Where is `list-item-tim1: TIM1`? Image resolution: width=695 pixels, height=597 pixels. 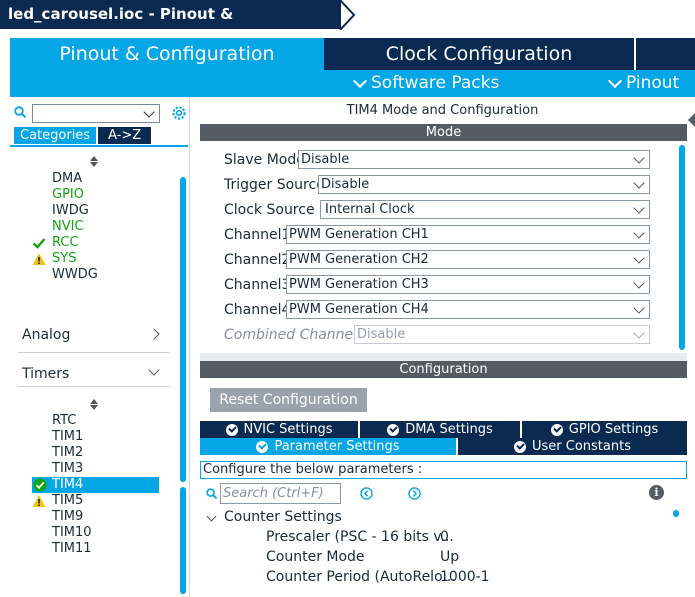
list-item-tim1: TIM1 is located at coordinates (67, 437).